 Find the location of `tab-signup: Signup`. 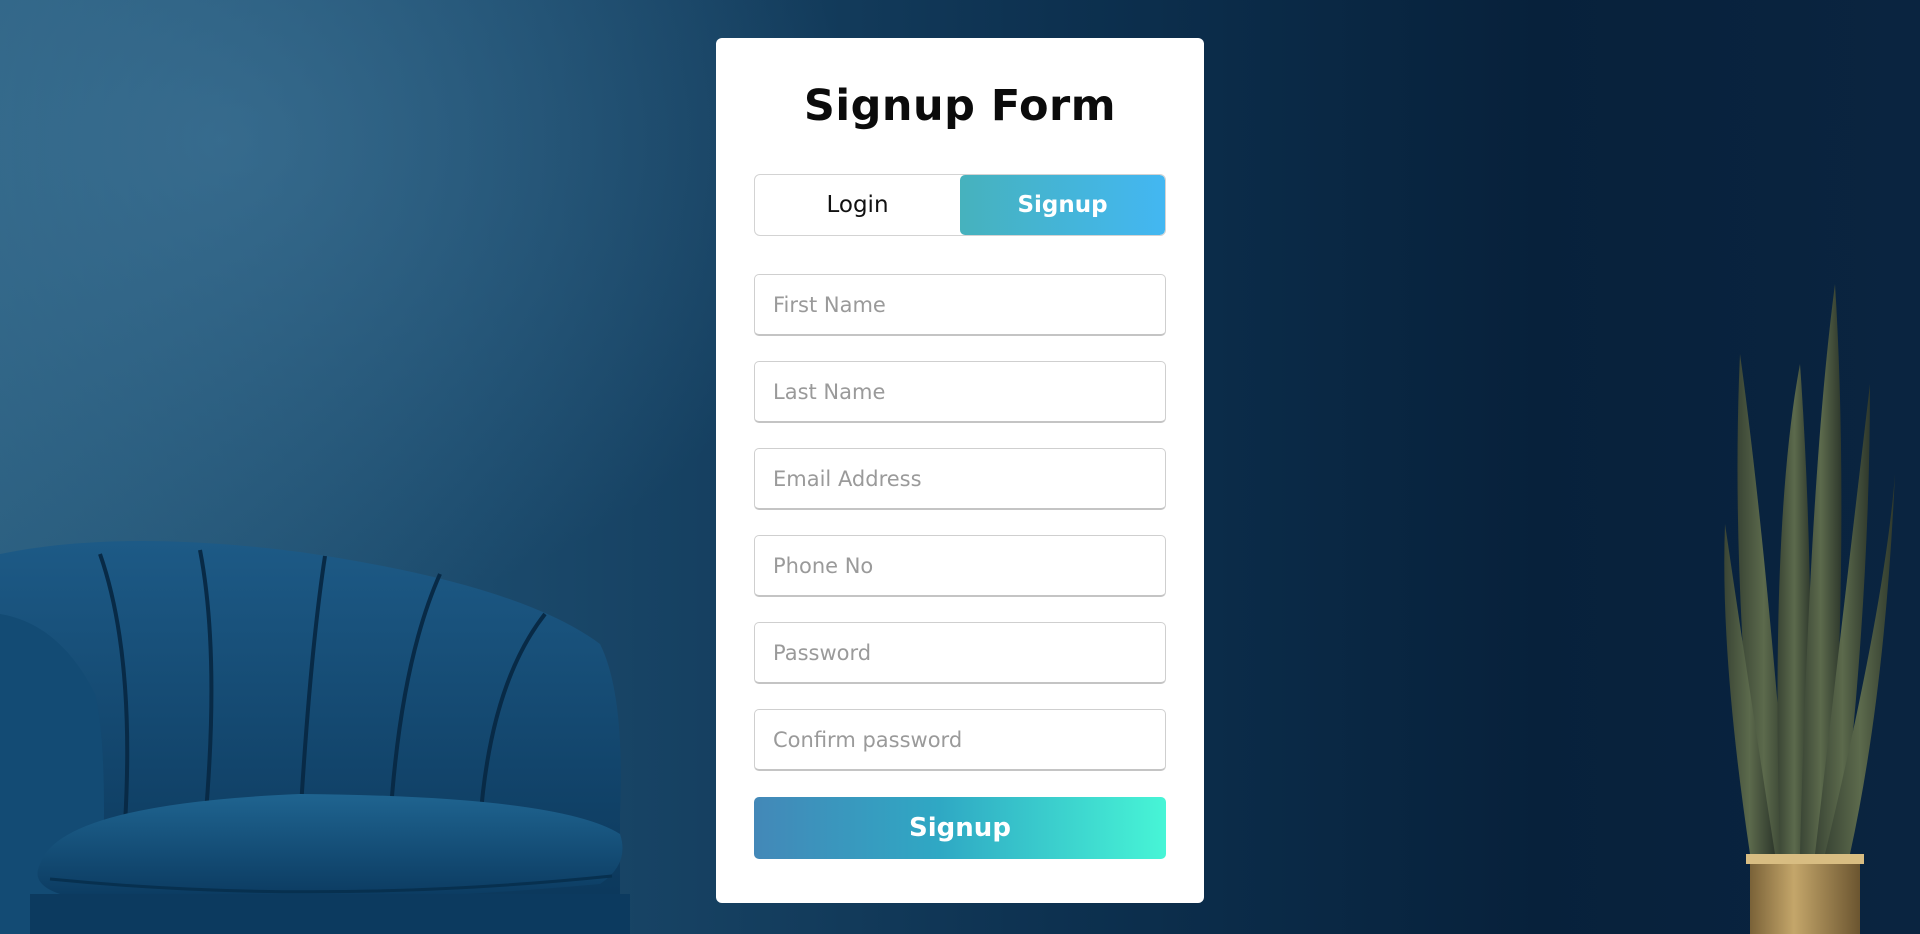

tab-signup: Signup is located at coordinates (1062, 205).